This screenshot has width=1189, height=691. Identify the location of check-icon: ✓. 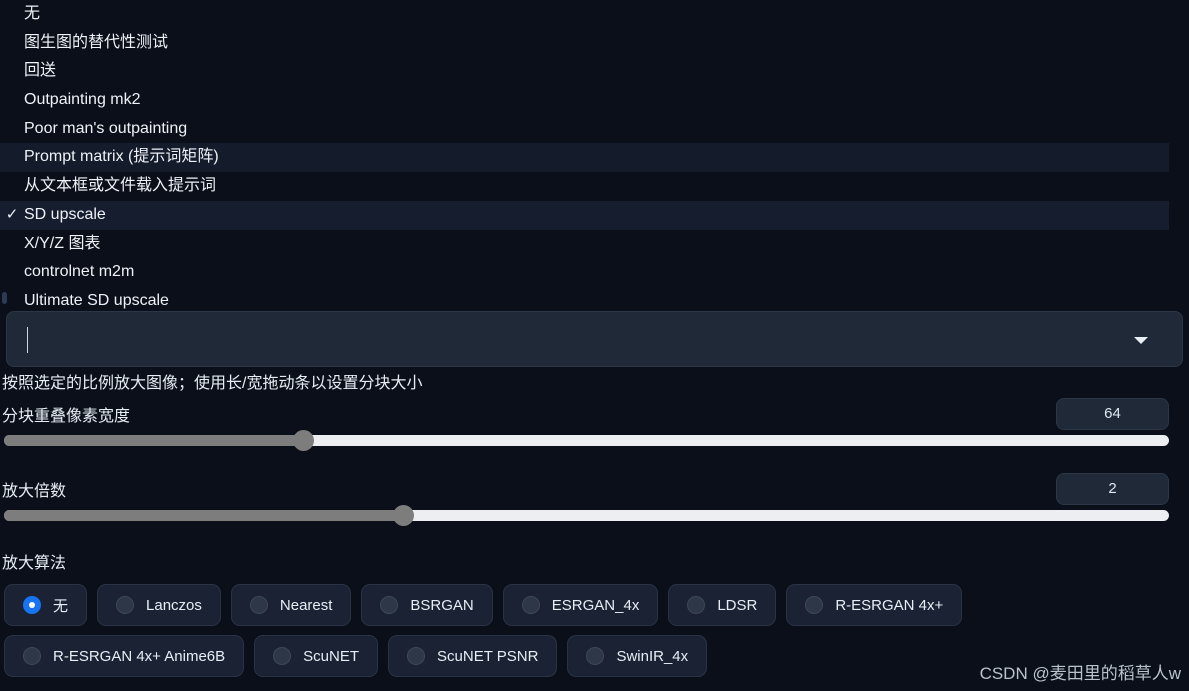
(12, 214).